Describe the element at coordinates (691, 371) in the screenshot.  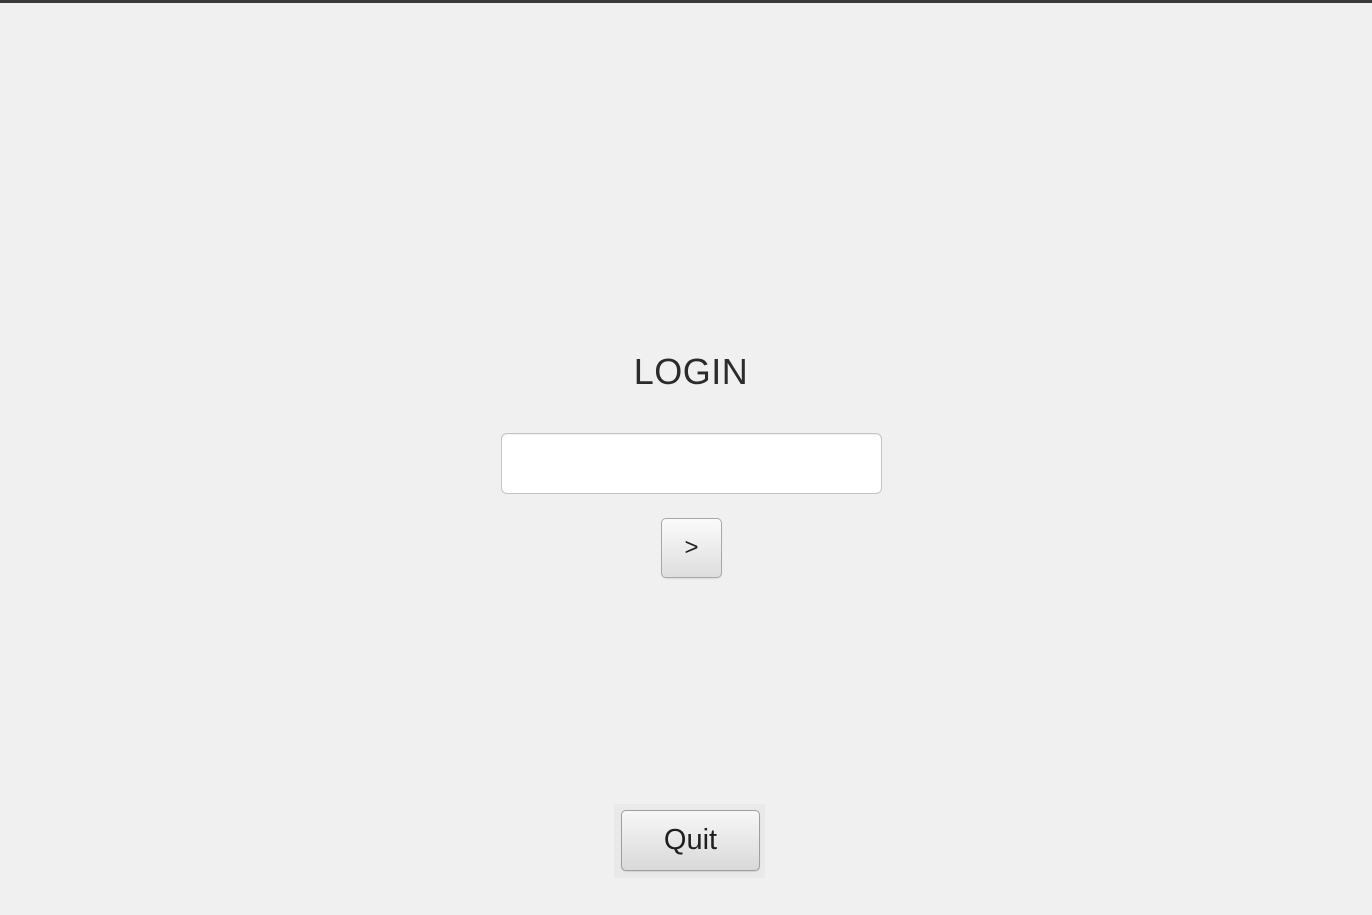
I see `login-title: LOGIN` at that location.